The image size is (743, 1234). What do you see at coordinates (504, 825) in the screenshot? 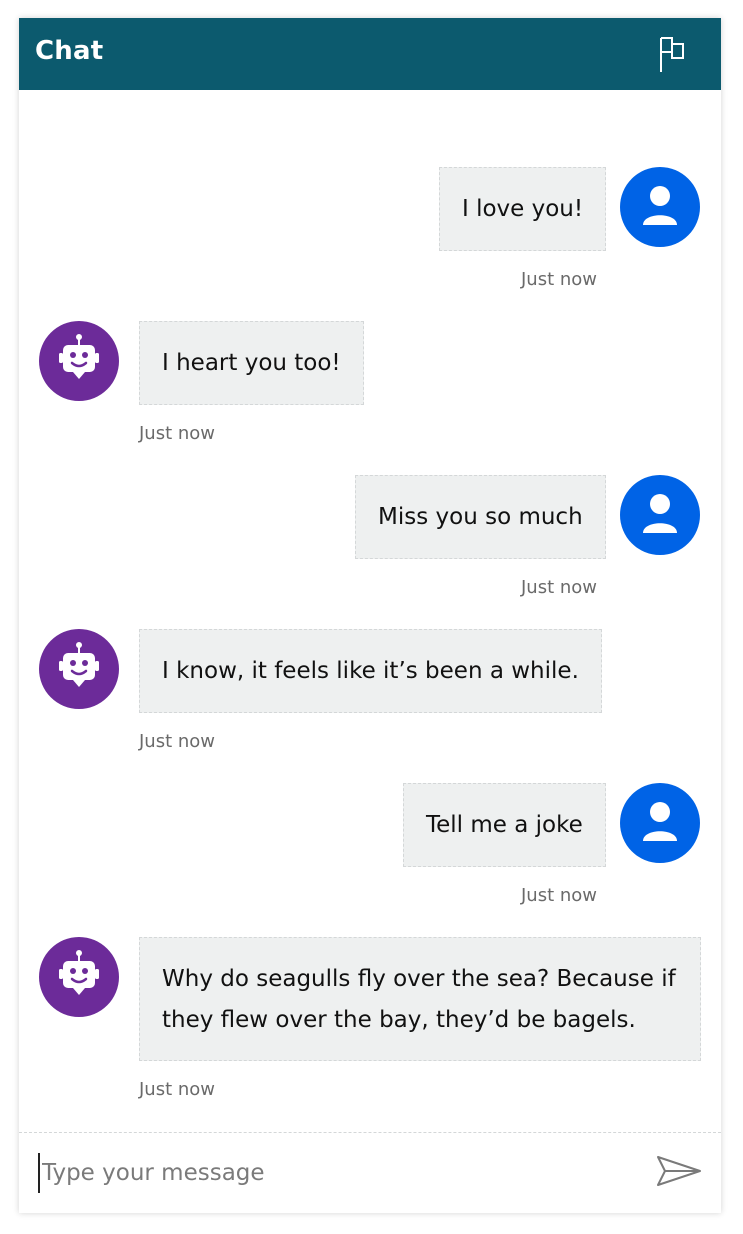
I see `message-bubble: Tell me a joke` at bounding box center [504, 825].